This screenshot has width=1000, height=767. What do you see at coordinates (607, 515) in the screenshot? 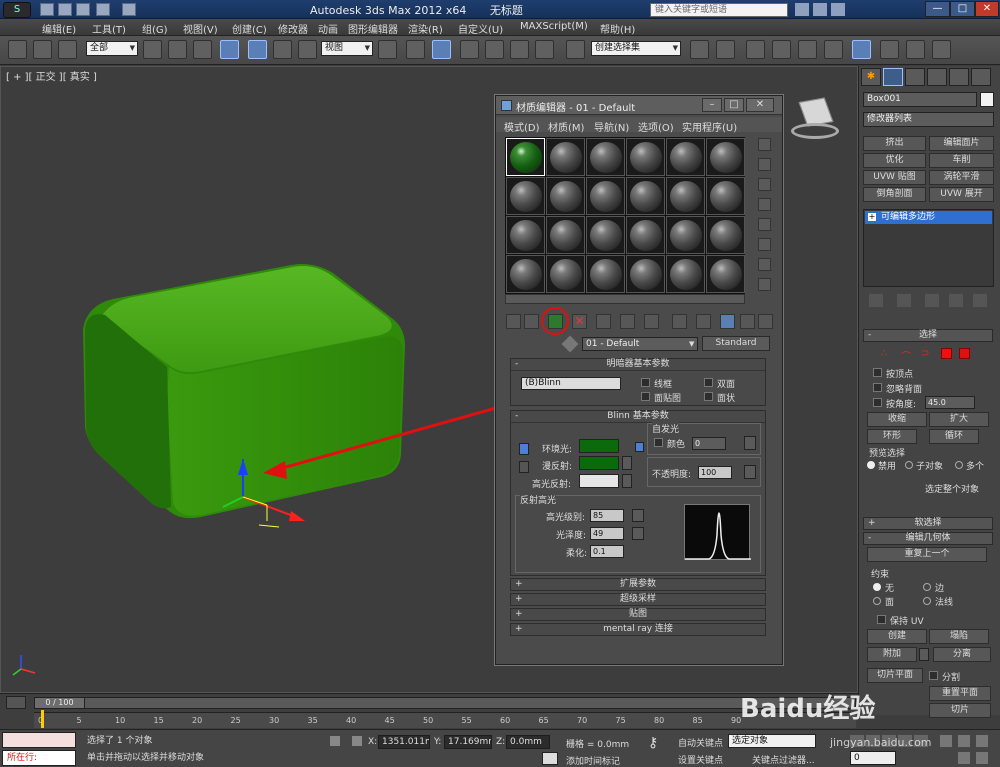
I see `spec-level-spinner: 85` at bounding box center [607, 515].